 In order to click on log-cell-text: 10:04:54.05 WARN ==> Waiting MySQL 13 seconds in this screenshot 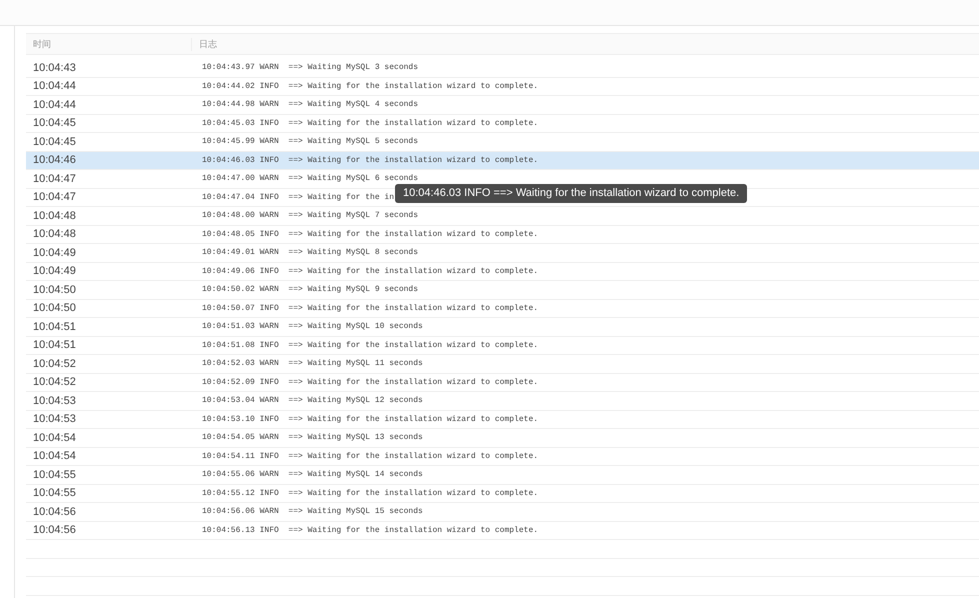, I will do `click(312, 437)`.